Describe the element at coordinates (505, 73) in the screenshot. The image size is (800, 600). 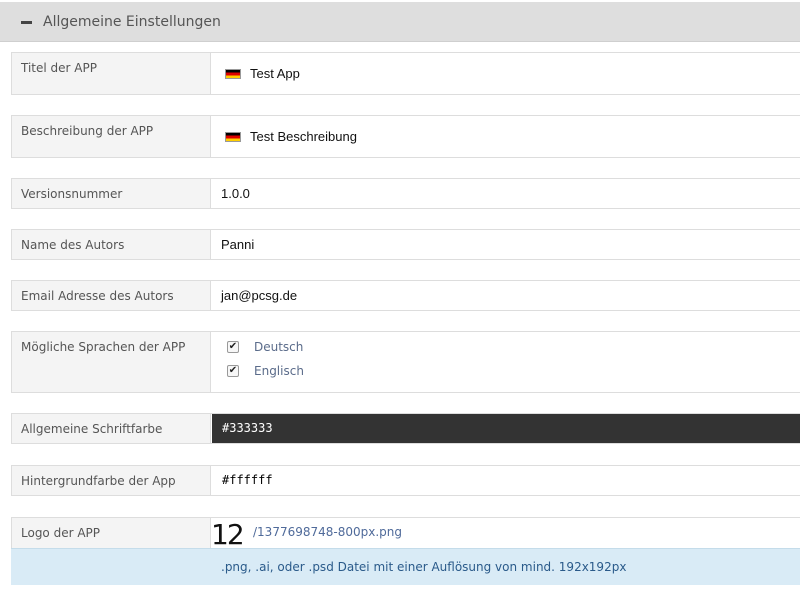
I see `title-input: Test App` at that location.